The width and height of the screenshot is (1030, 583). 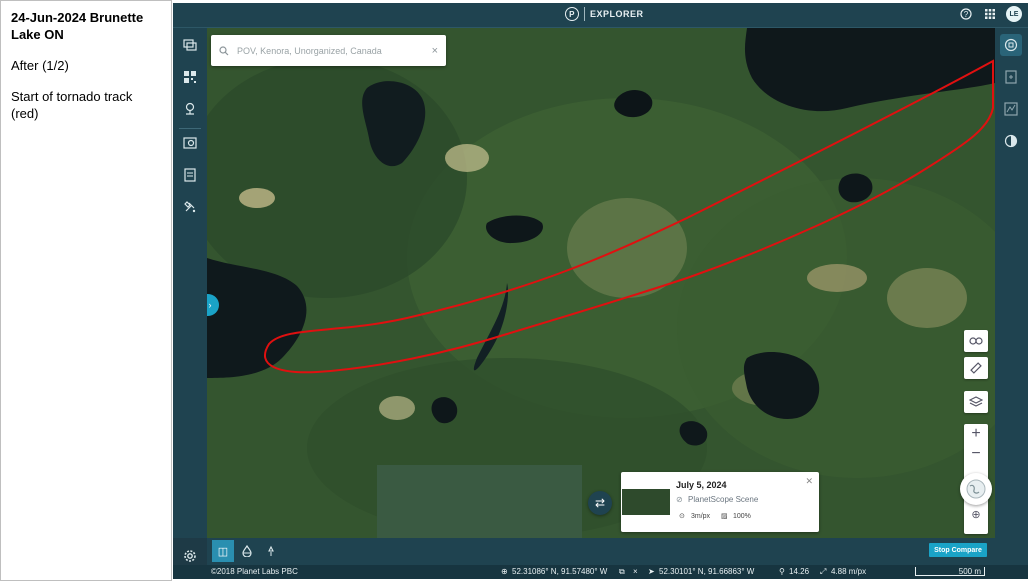 I want to click on grid-icon, so click(x=190, y=77).